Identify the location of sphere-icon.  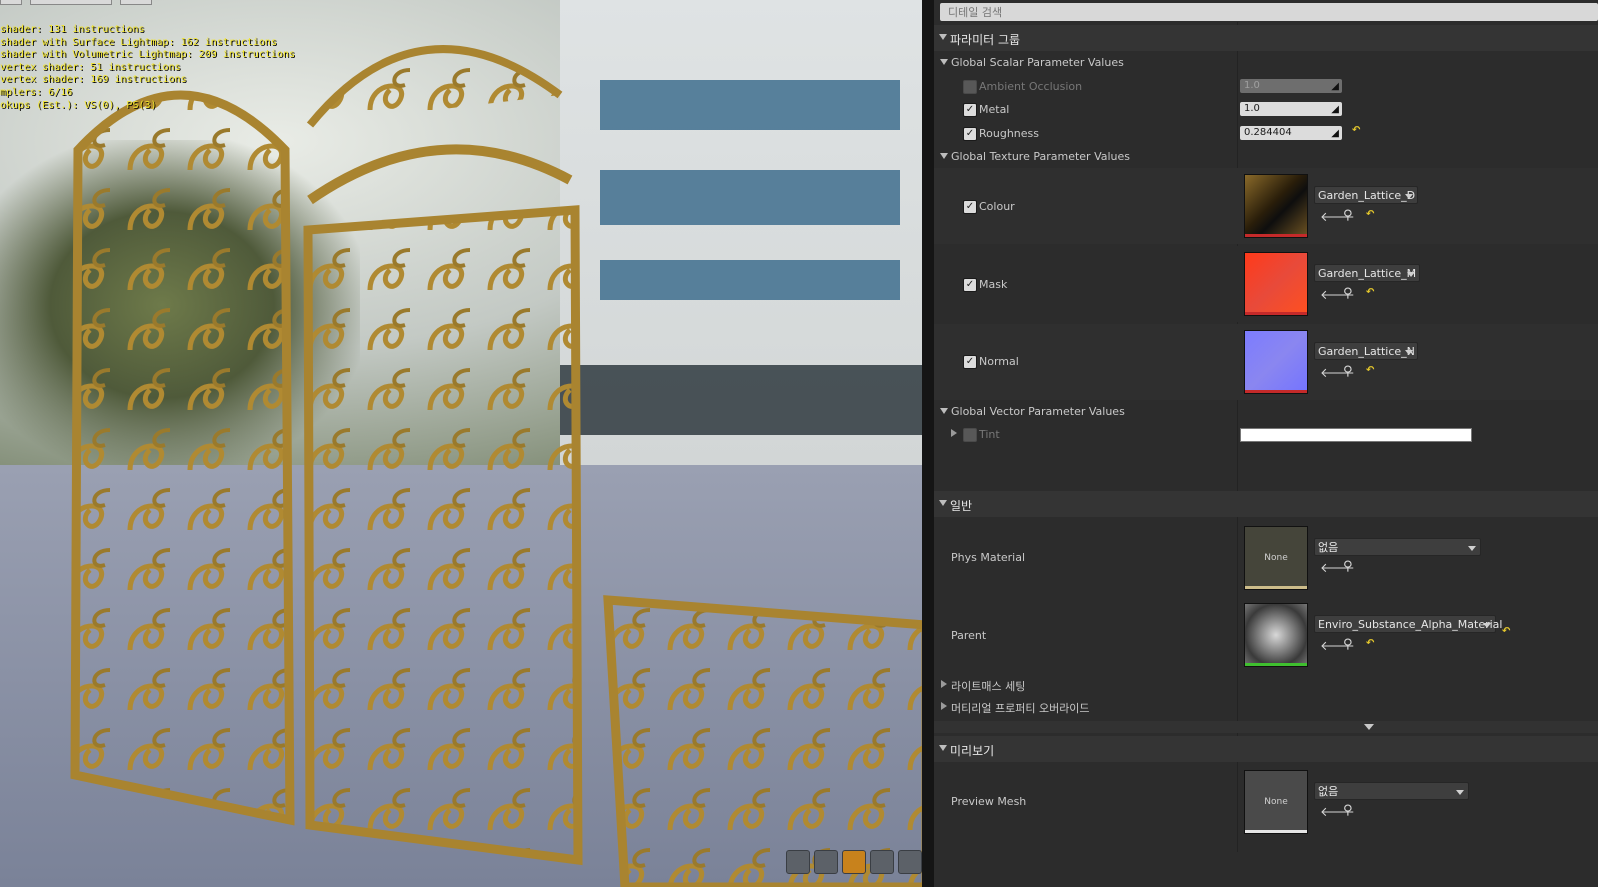
(826, 862).